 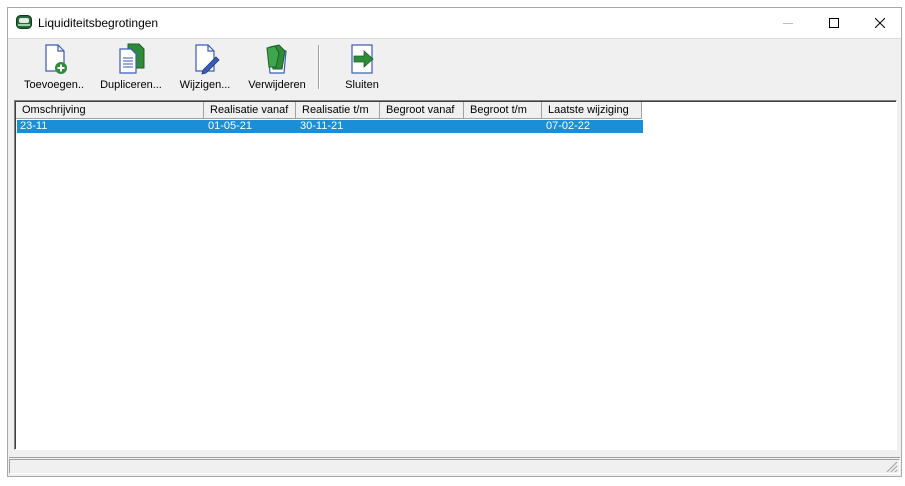 What do you see at coordinates (132, 58) in the screenshot?
I see `duplicate-document-icon` at bounding box center [132, 58].